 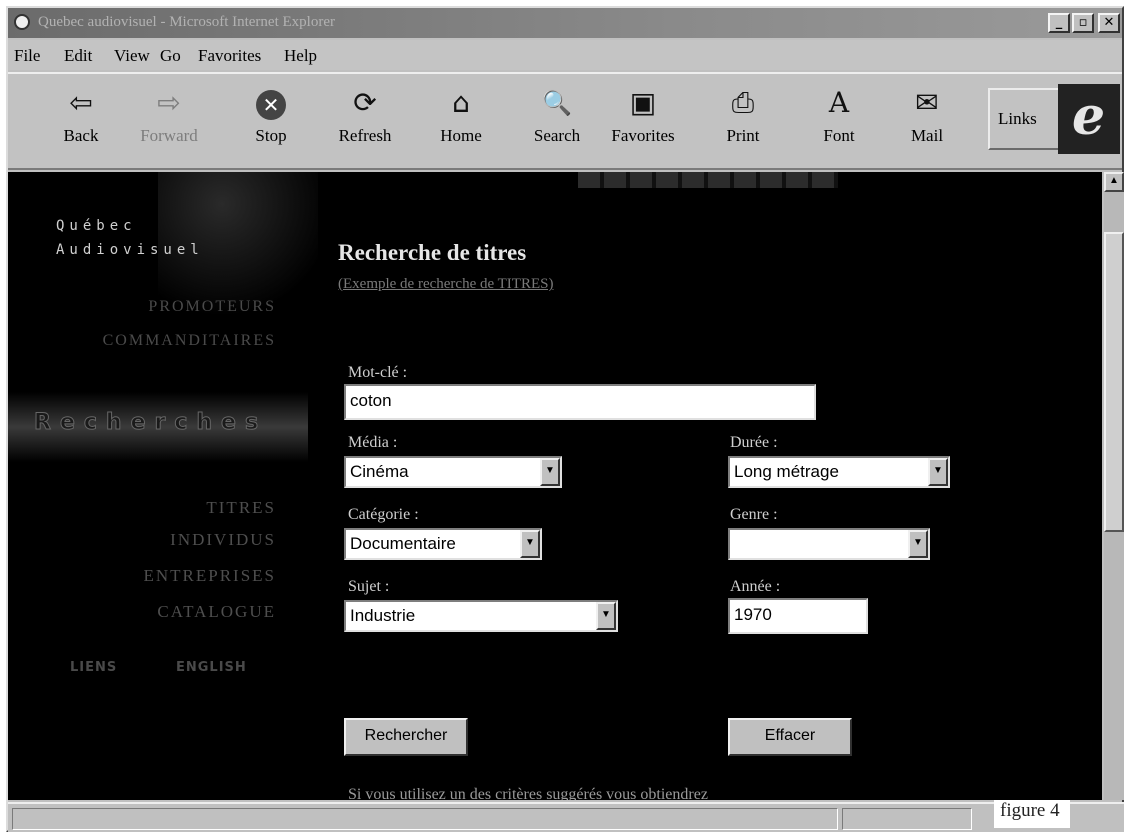 I want to click on annee-label: Année :, so click(x=755, y=586).